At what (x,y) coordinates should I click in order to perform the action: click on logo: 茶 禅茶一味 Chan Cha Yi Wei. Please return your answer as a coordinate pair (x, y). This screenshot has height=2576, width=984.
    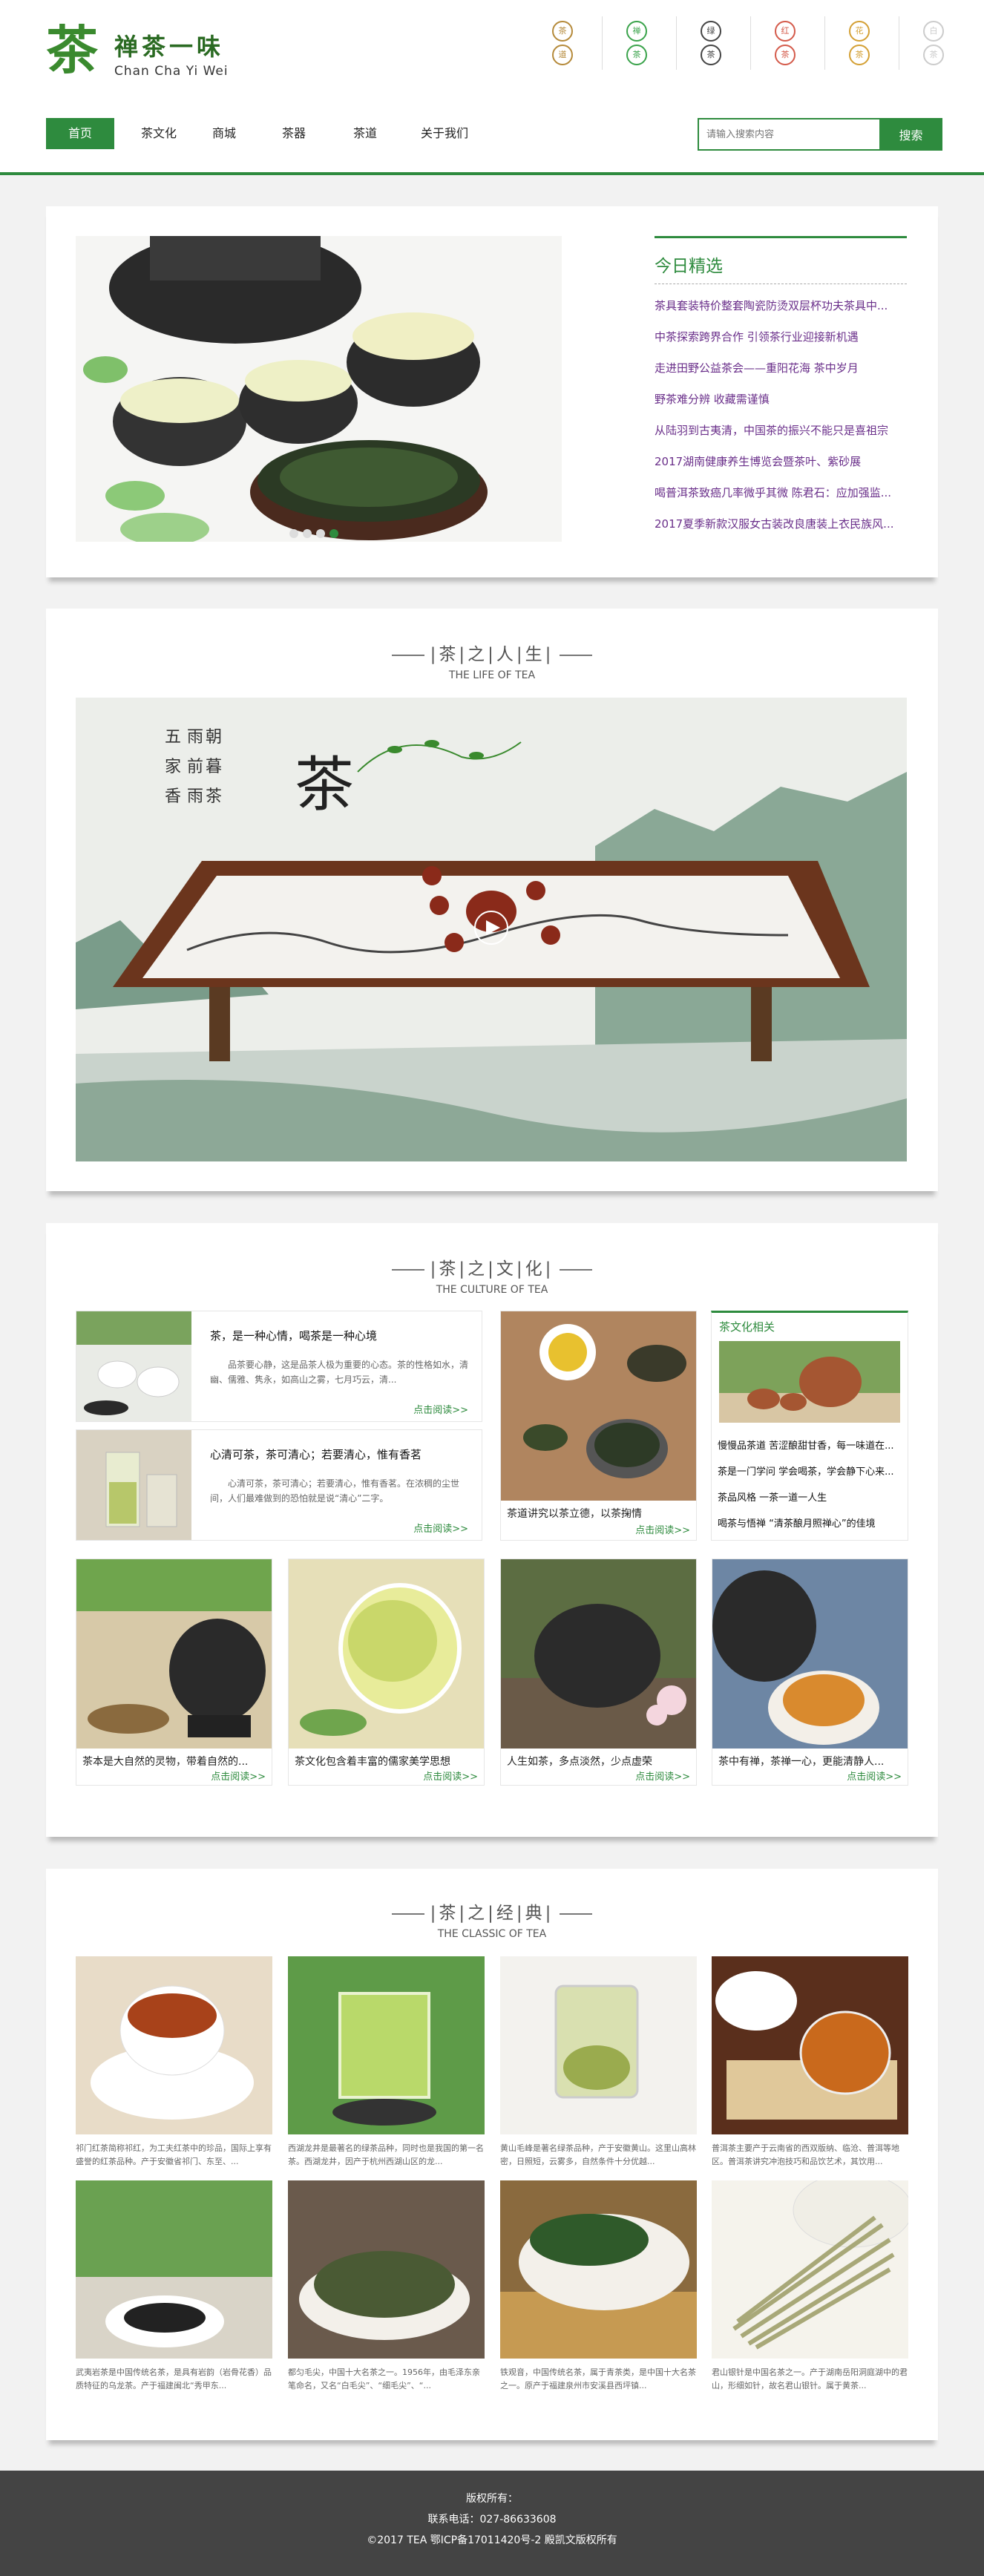
    Looking at the image, I should click on (142, 51).